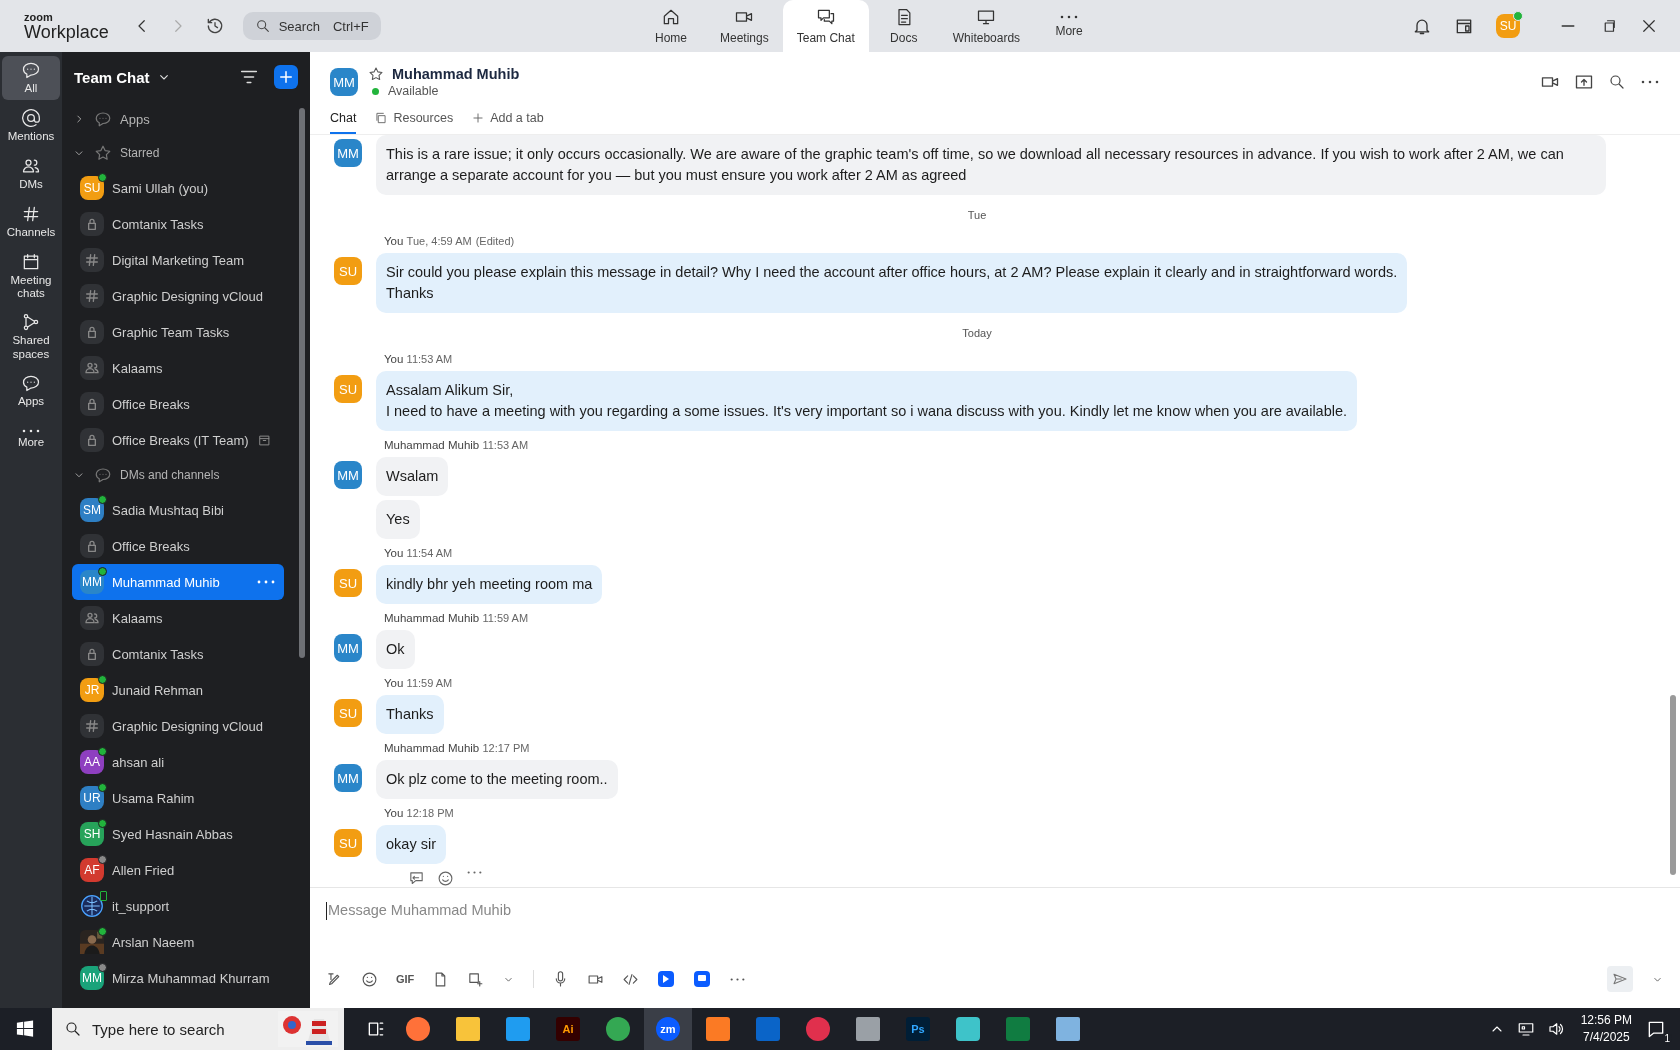  Describe the element at coordinates (410, 714) in the screenshot. I see `message-bubble: Thanks` at that location.